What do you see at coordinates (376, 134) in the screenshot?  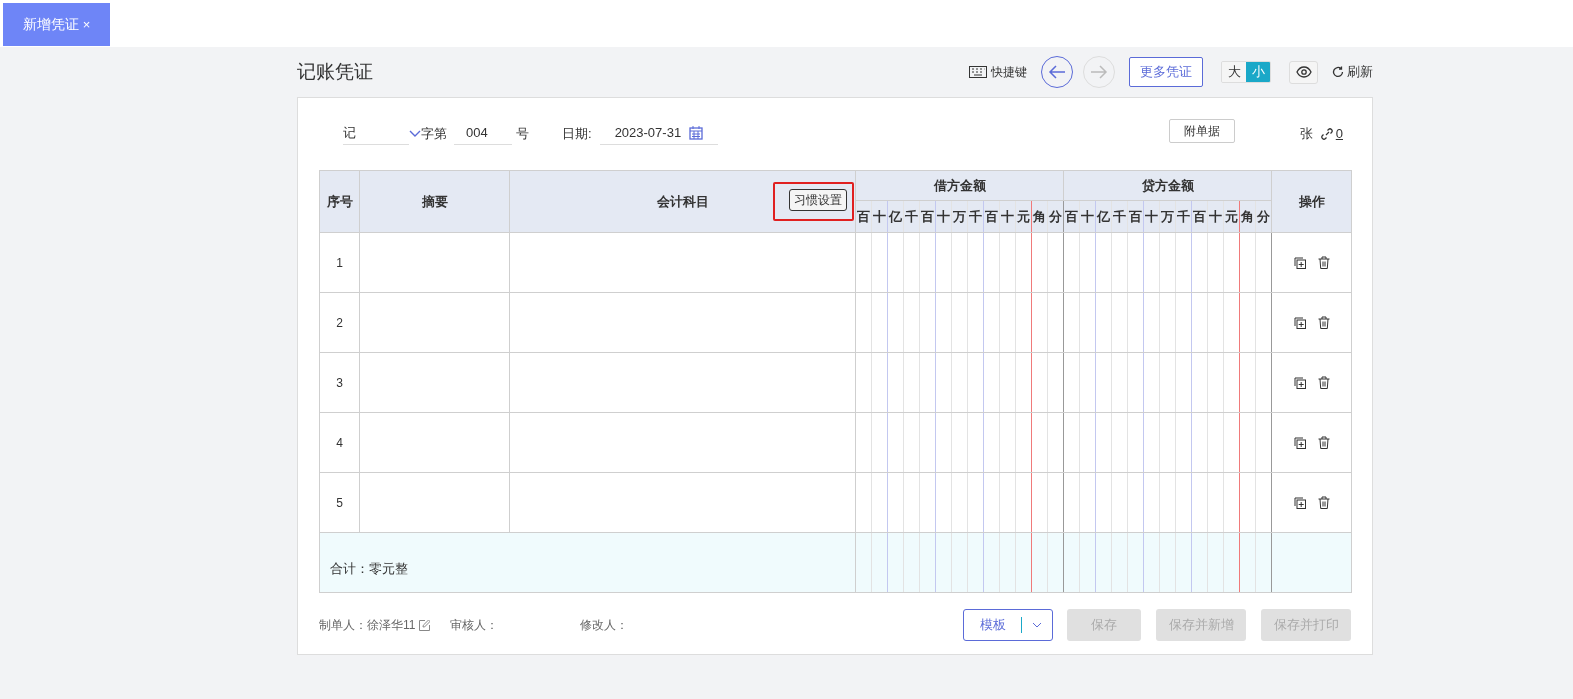 I see `voucher-word-field: 记` at bounding box center [376, 134].